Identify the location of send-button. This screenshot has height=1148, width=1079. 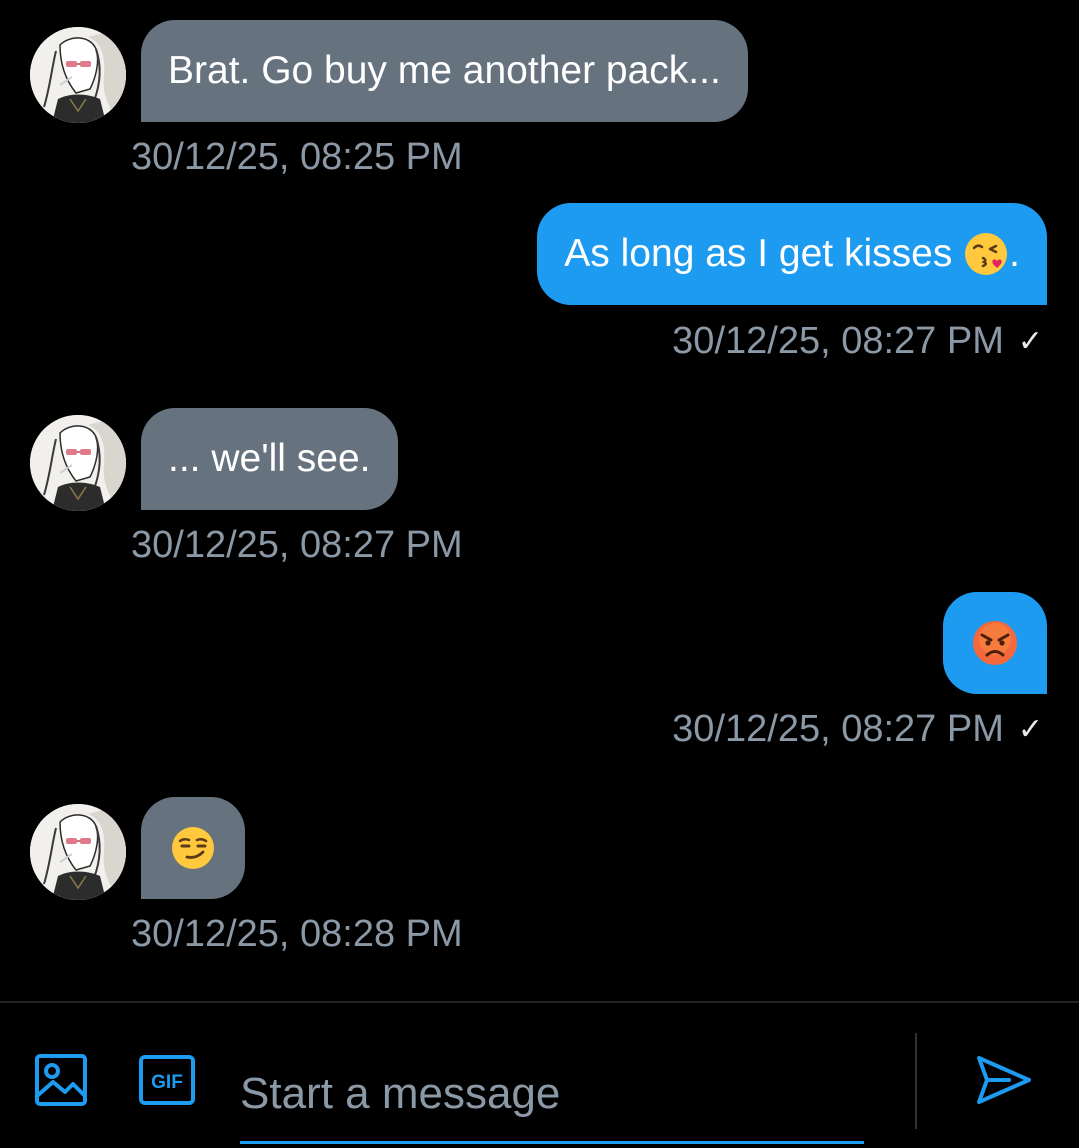
(1004, 1080).